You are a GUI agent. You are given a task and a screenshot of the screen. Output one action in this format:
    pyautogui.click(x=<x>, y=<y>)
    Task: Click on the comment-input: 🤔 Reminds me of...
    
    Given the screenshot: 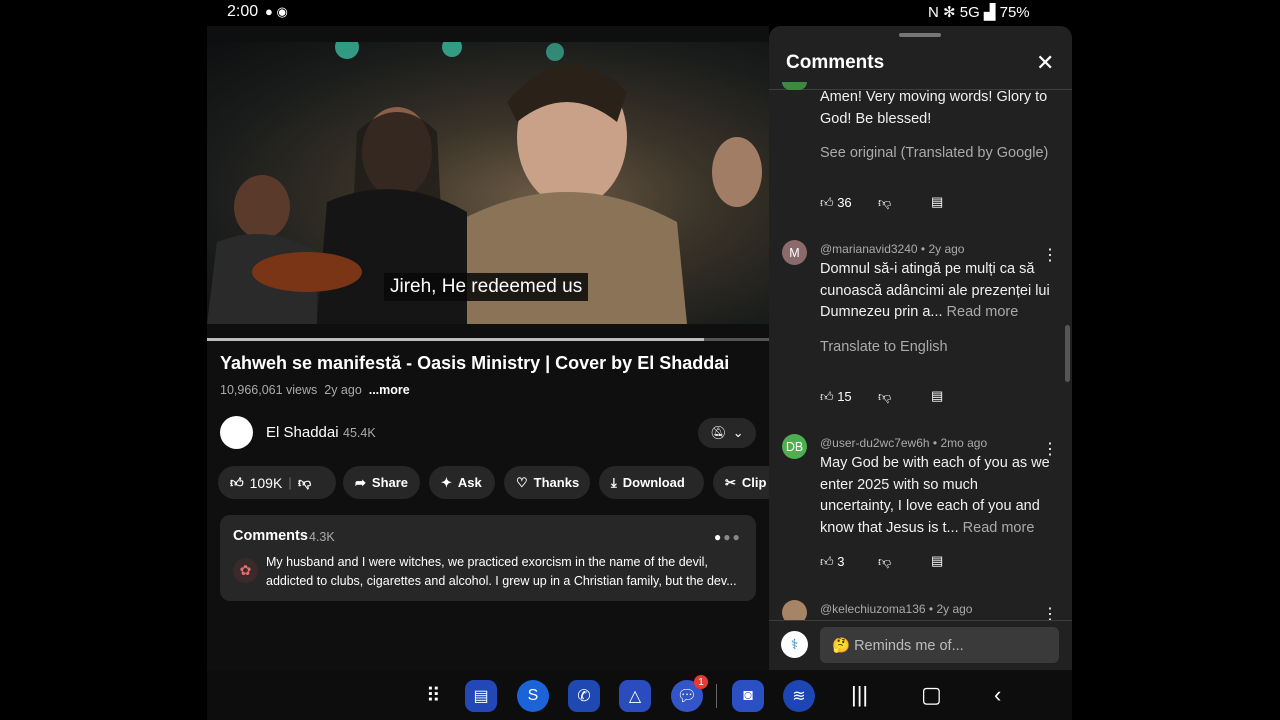 What is the action you would take?
    pyautogui.click(x=939, y=645)
    